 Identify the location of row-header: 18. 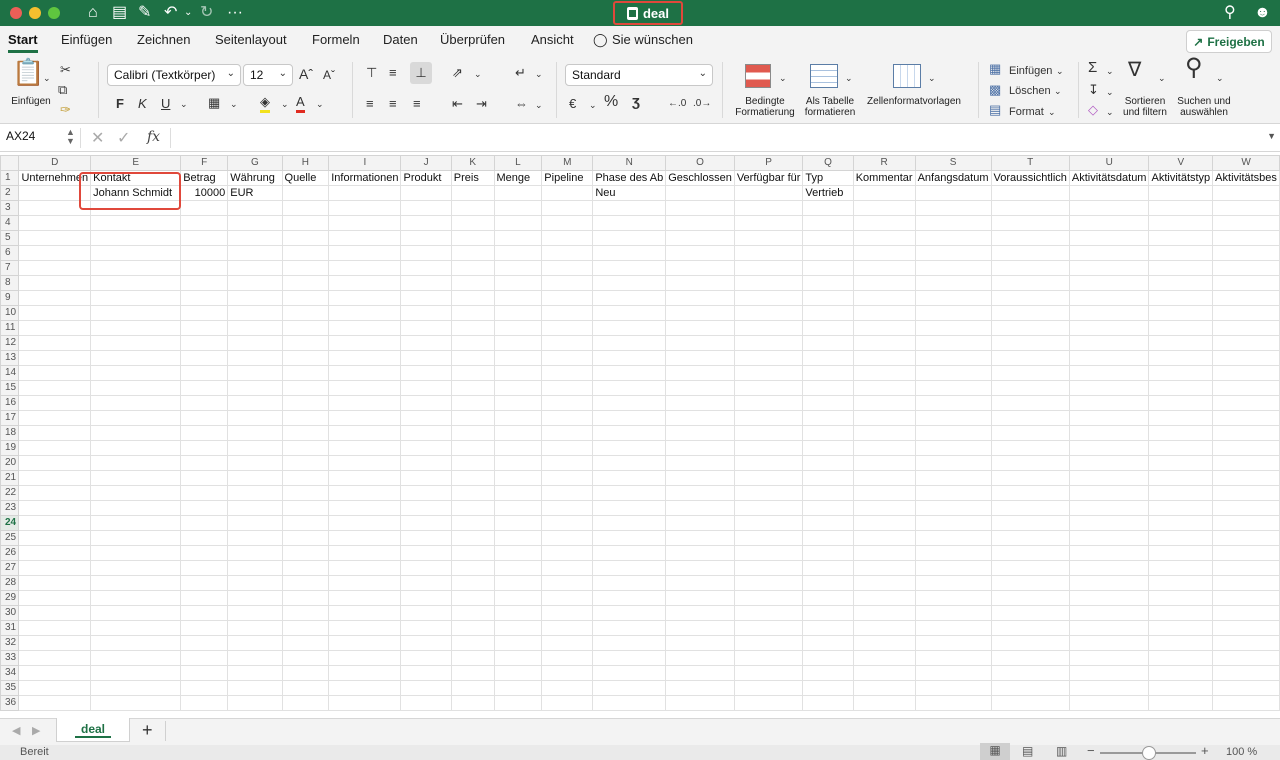
(10, 433).